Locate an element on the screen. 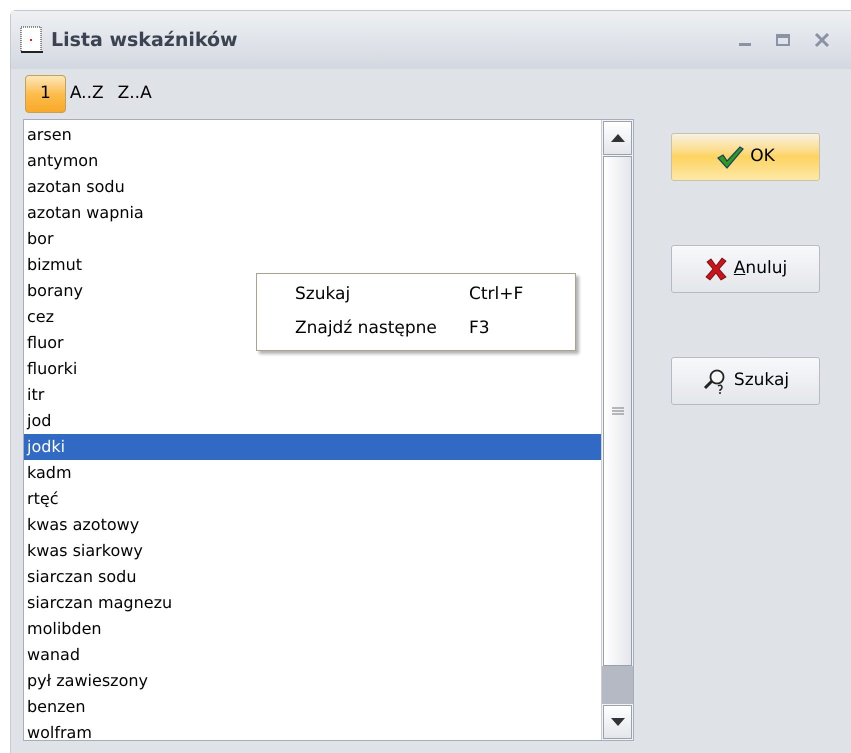  list-item: kadm is located at coordinates (312, 473).